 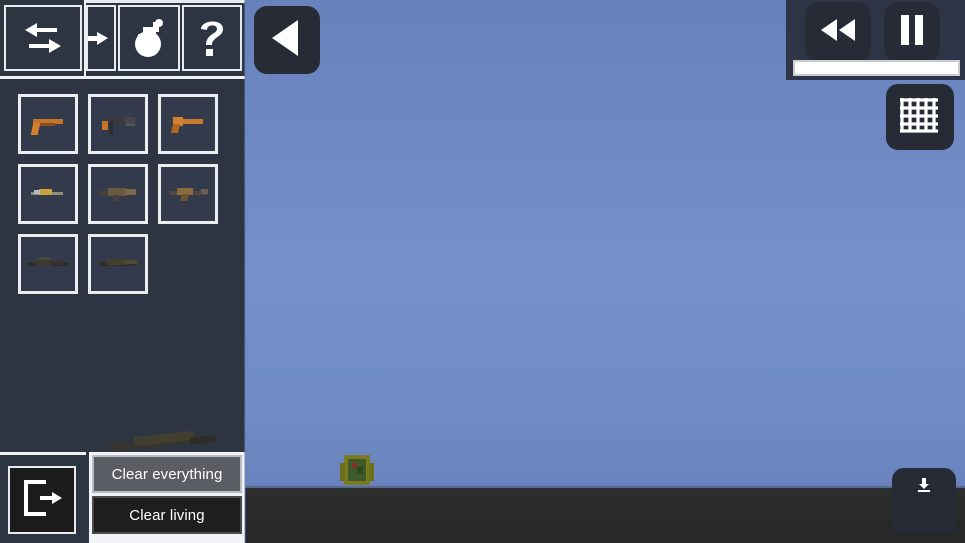 I want to click on weapon-tile-sawed-off, so click(x=188, y=124).